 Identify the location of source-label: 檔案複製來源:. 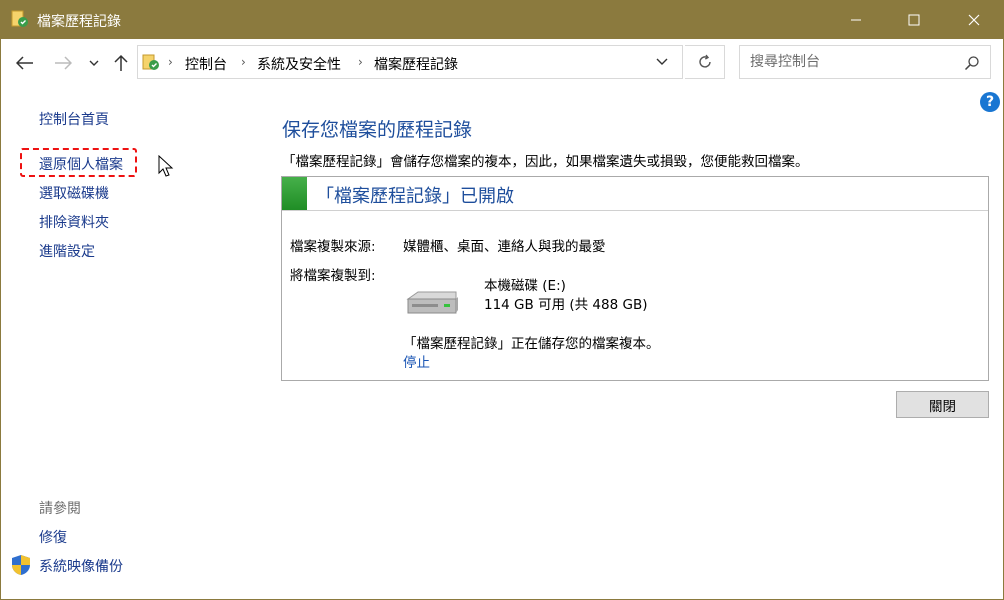
(333, 247).